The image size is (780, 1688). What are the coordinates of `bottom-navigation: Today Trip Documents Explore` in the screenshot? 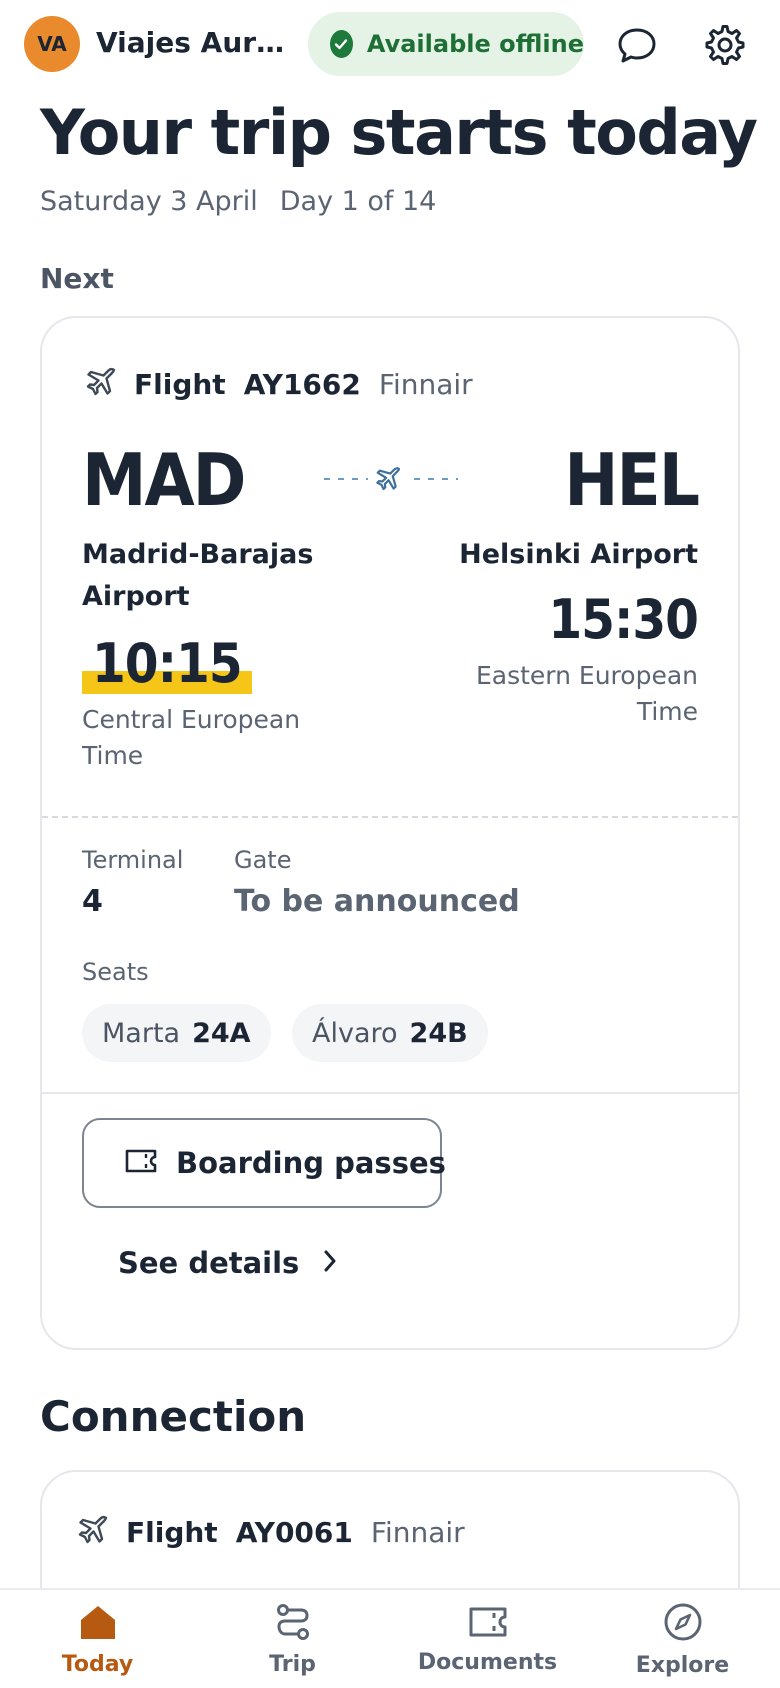 It's located at (390, 1638).